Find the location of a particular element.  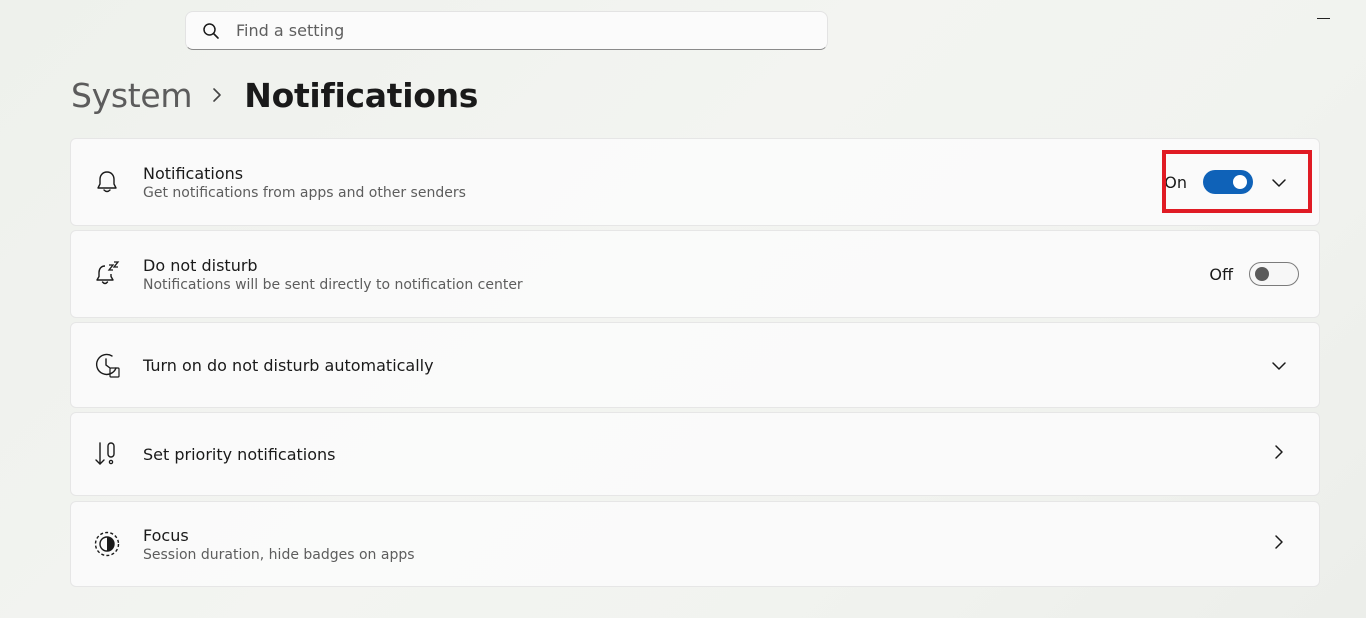

search-icon is located at coordinates (211, 31).